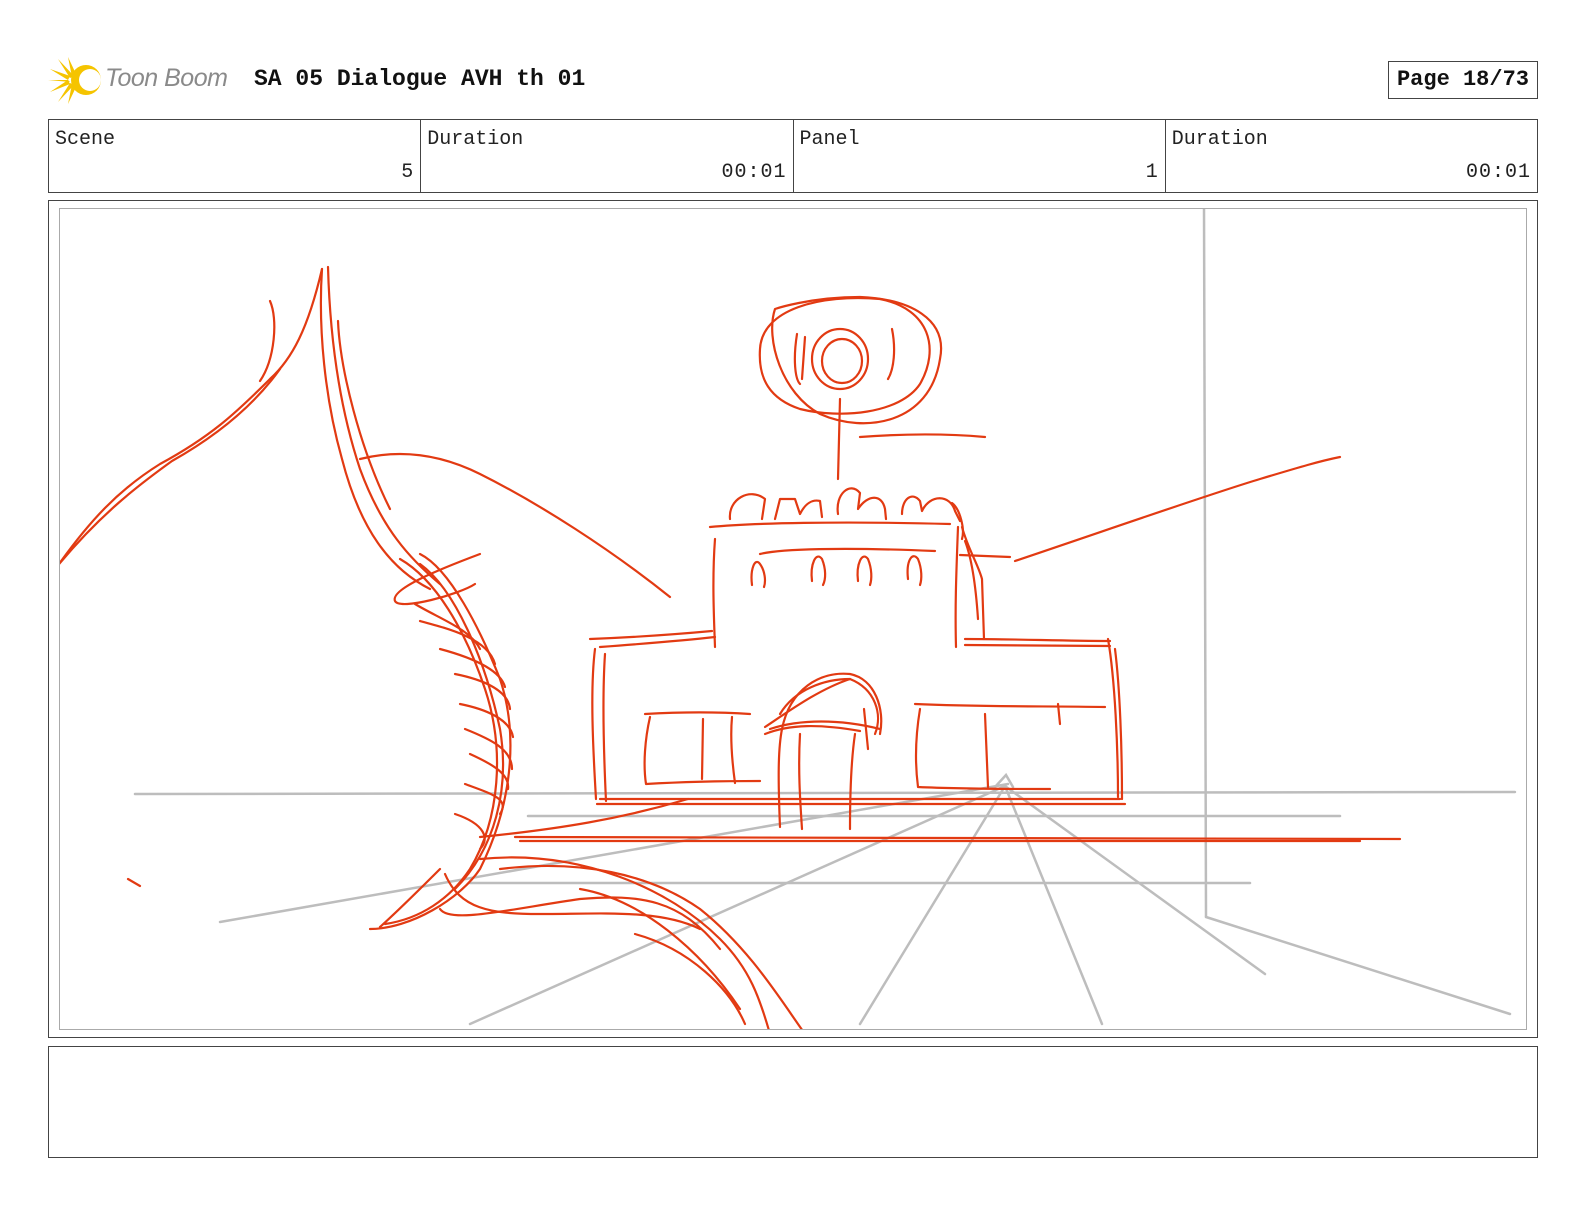 Image resolution: width=1584 pixels, height=1224 pixels. I want to click on scene-value: 5, so click(408, 172).